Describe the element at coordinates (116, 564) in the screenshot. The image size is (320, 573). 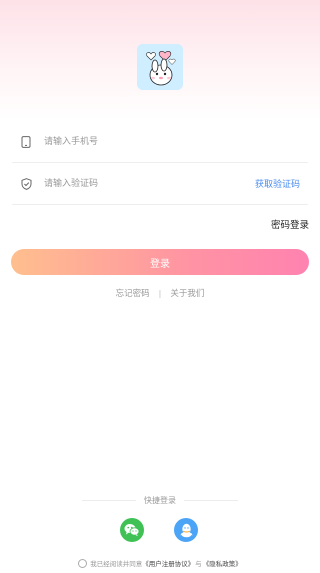
I see `agreement-prefix: 我已经阅读并同意` at that location.